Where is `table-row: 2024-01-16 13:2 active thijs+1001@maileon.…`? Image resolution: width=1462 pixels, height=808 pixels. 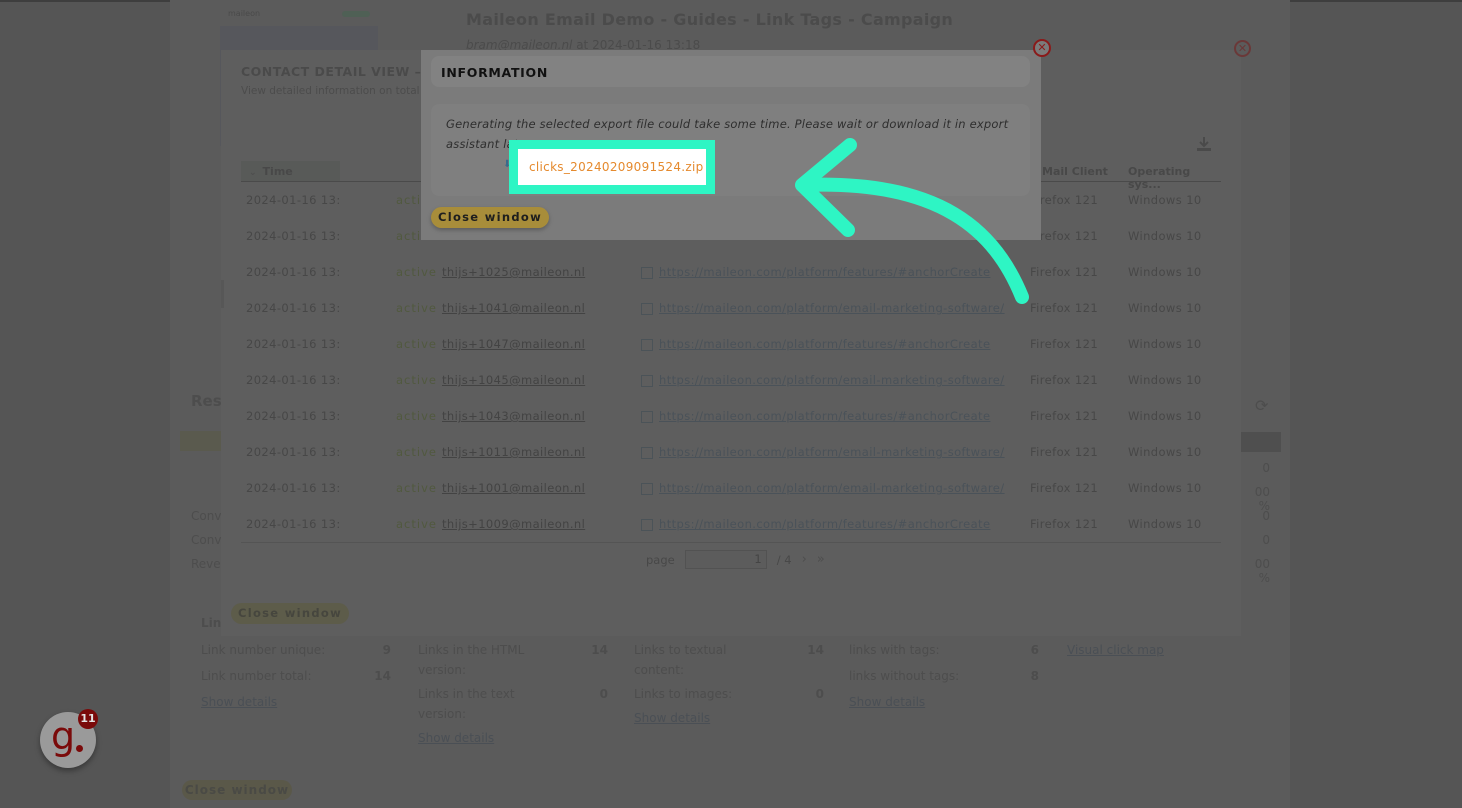
table-row: 2024-01-16 13:2 active thijs+1001@maileon.… is located at coordinates (731, 488).